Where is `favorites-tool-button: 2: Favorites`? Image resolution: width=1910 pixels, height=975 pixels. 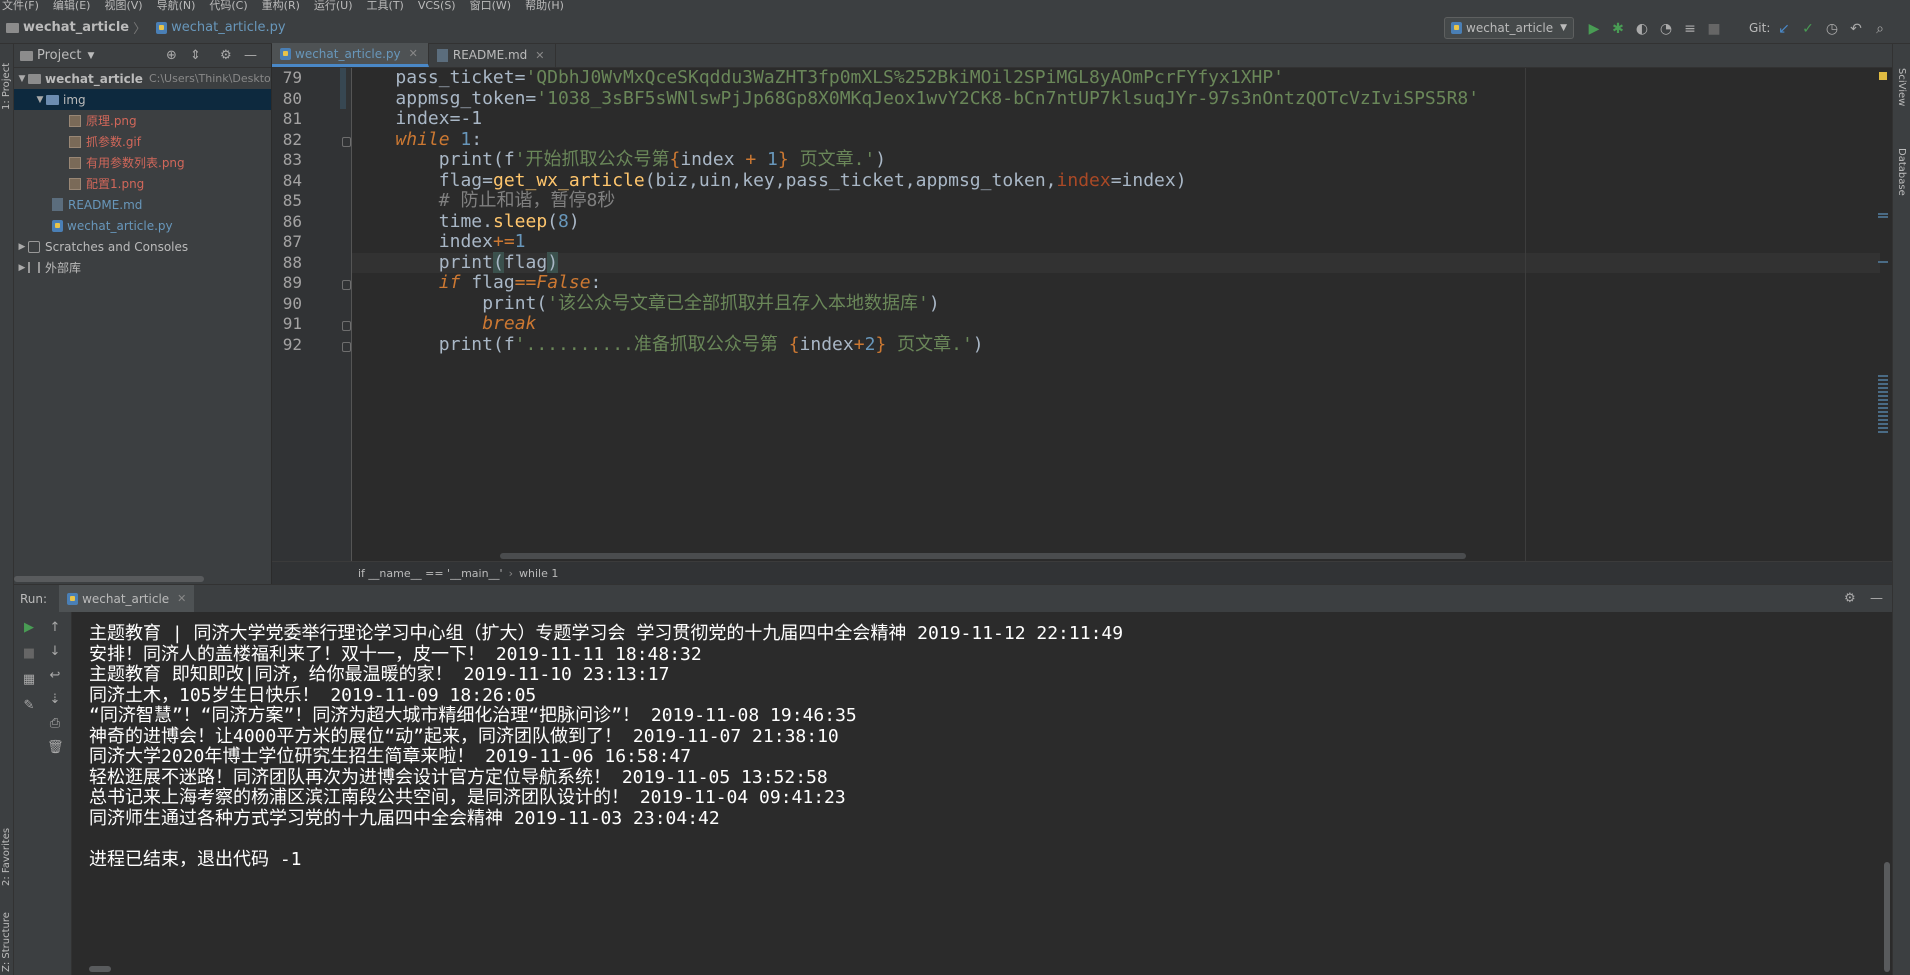
favorites-tool-button: 2: Favorites is located at coordinates (6, 850).